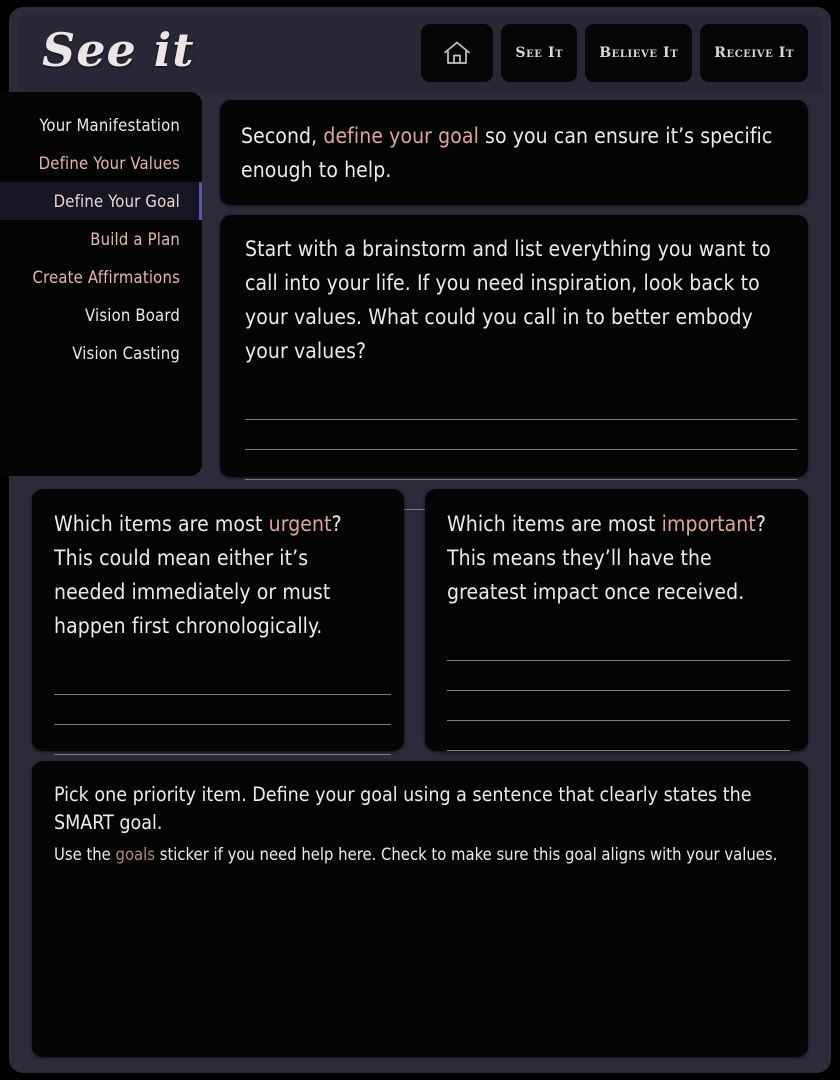  I want to click on nav-believe-it-button: Believe It, so click(639, 53).